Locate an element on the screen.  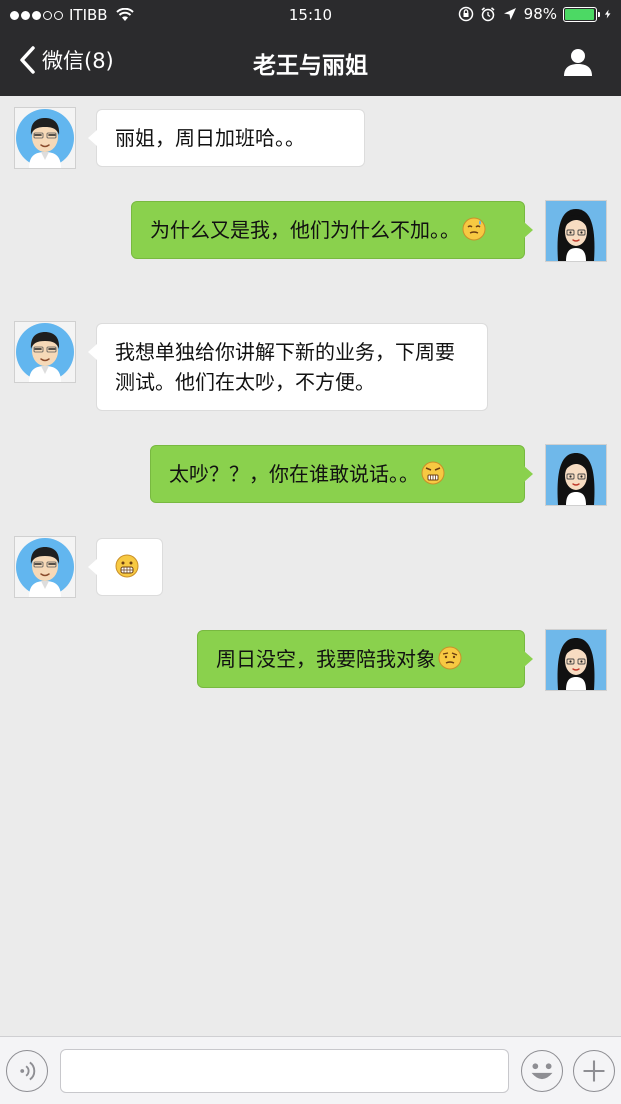
charging-bolt-icon is located at coordinates (607, 14).